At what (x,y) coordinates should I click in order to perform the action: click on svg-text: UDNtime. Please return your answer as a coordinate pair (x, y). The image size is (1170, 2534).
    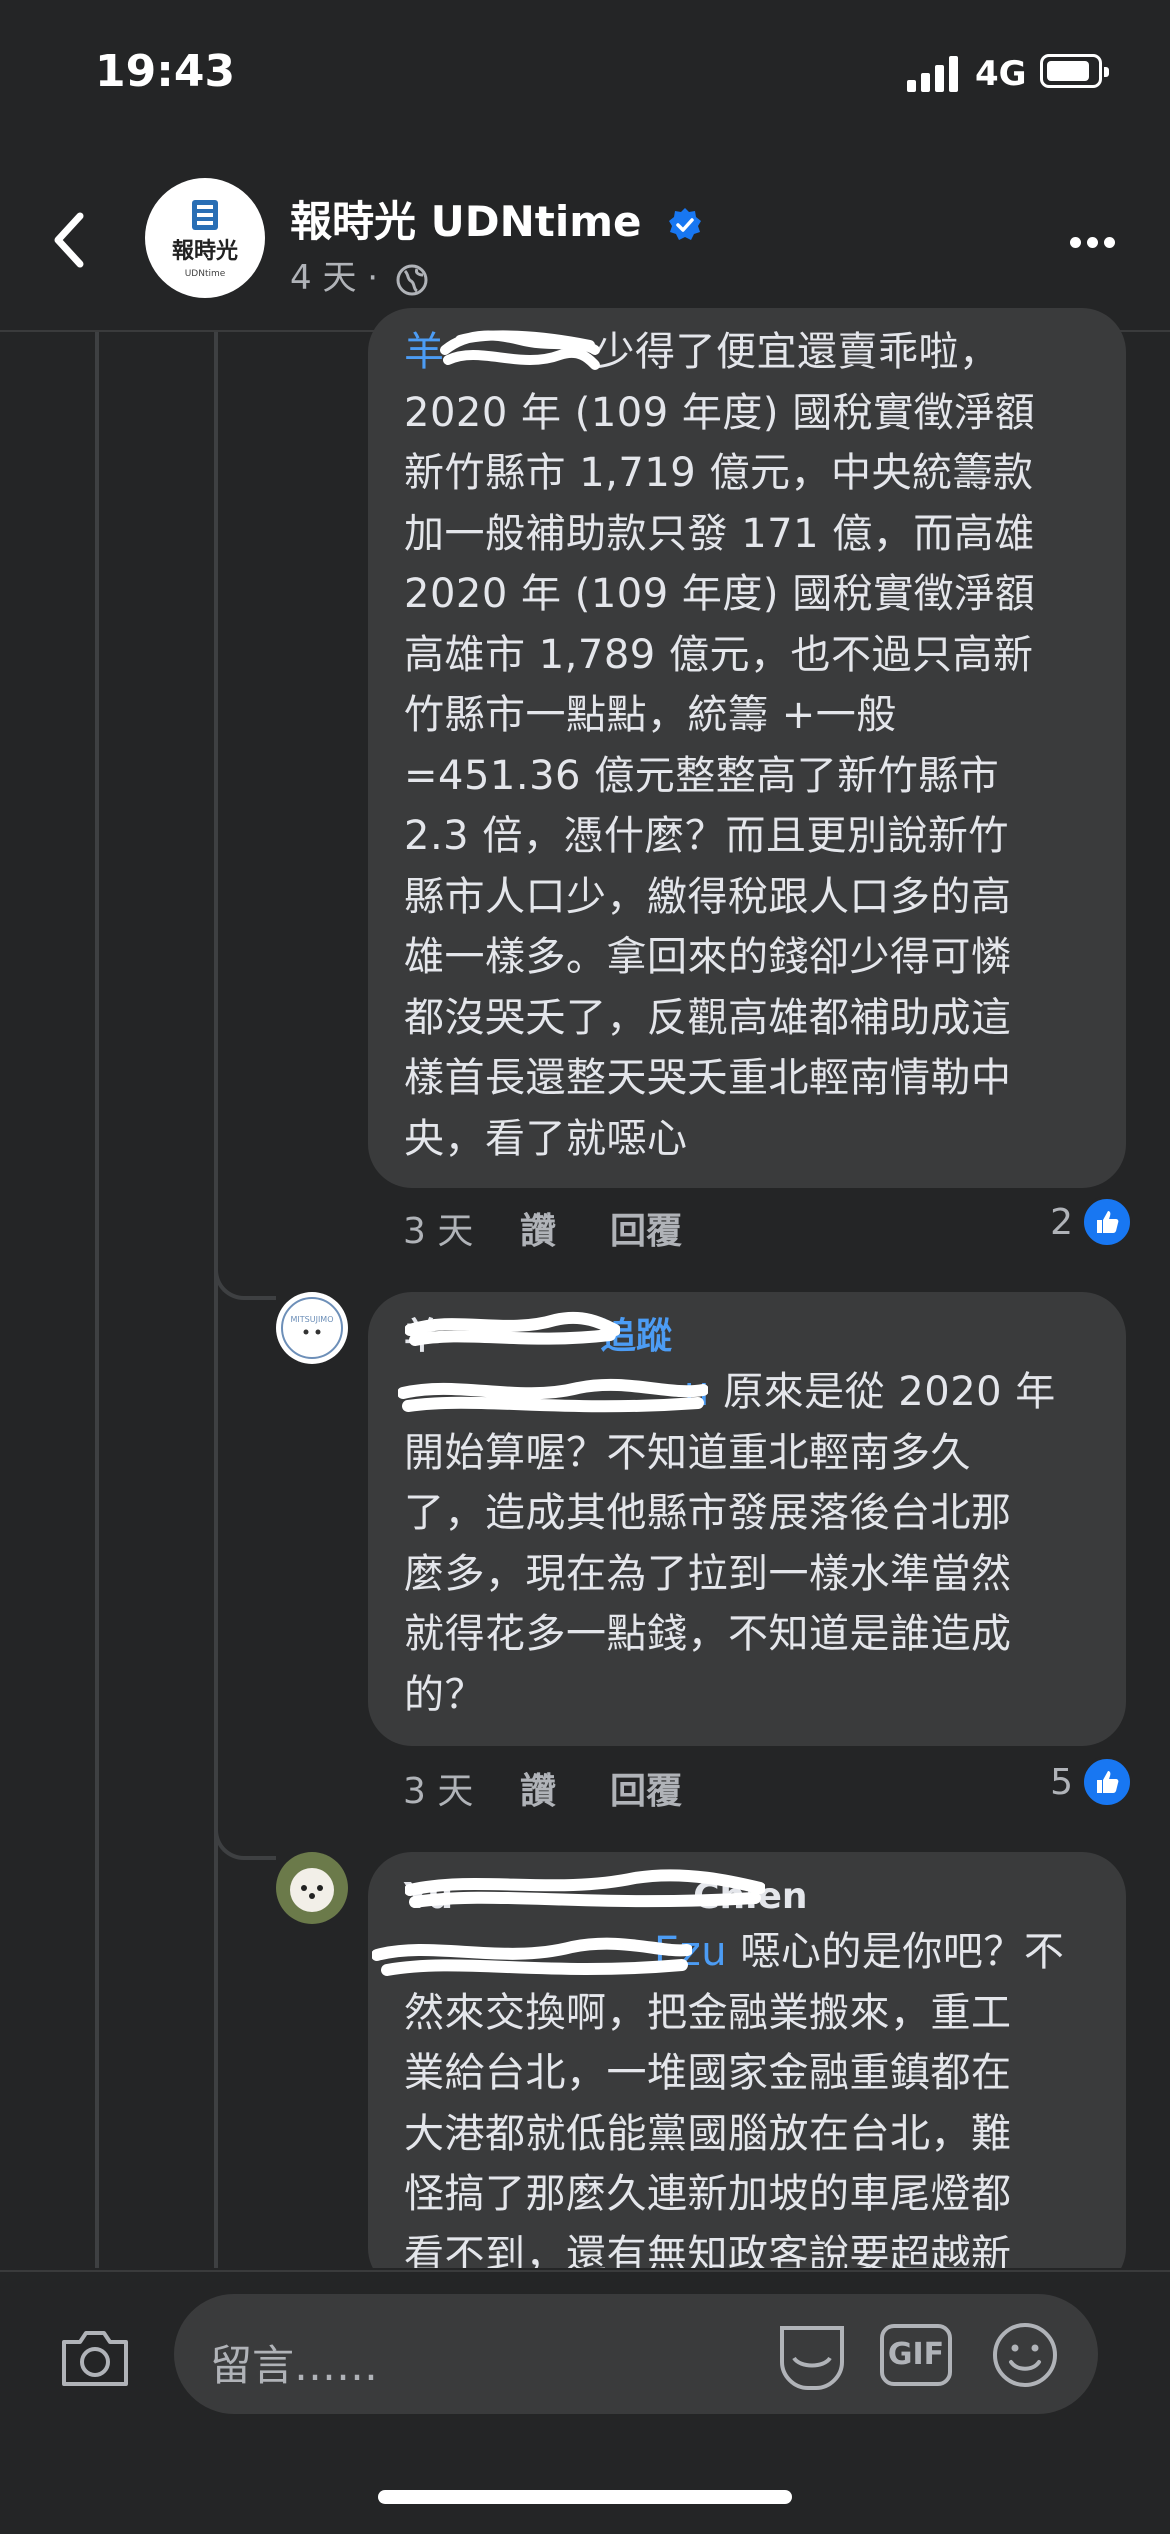
    Looking at the image, I should click on (205, 274).